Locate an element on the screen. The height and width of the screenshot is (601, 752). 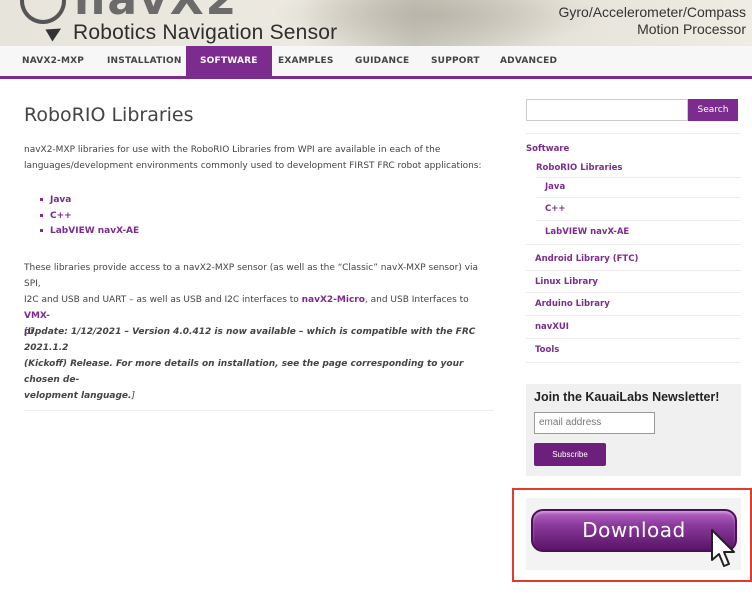
access-line2-mid: , and USB Interfaces to is located at coordinates (416, 300).